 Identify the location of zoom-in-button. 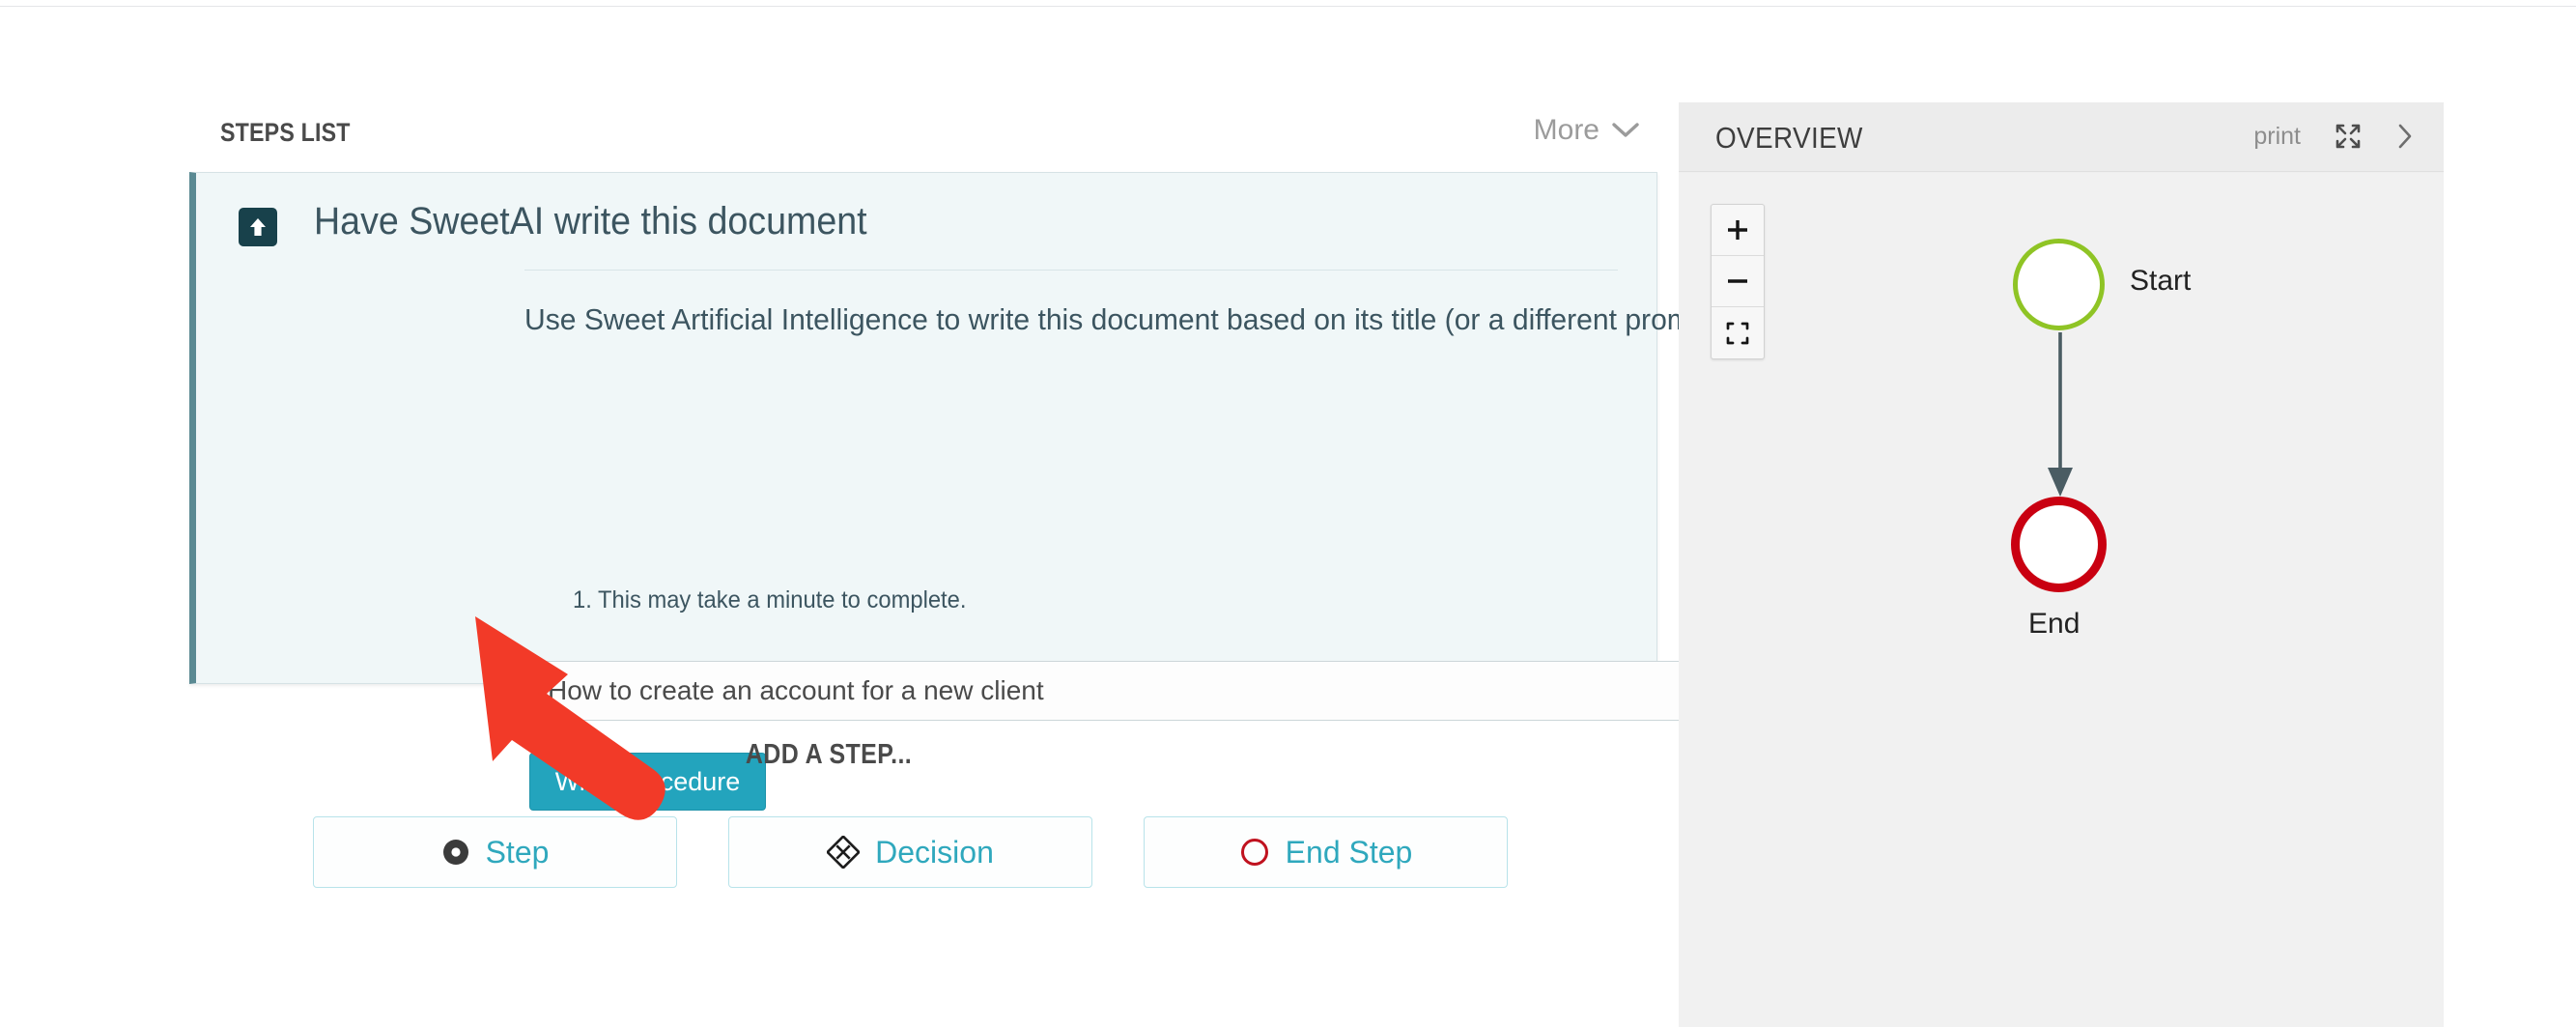
(1738, 230).